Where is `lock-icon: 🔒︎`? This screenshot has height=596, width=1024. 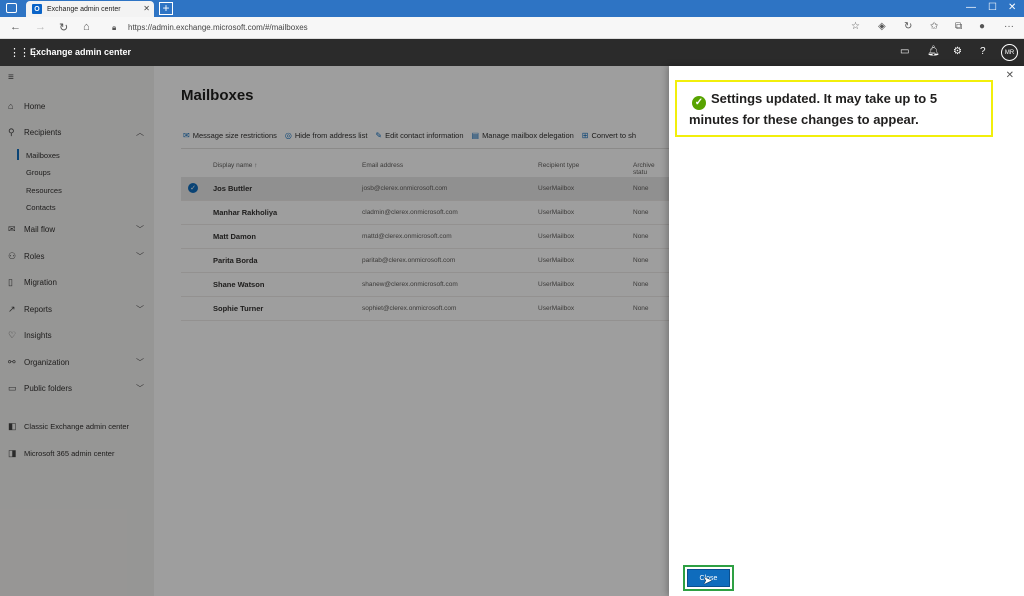
lock-icon: 🔒︎ is located at coordinates (117, 28).